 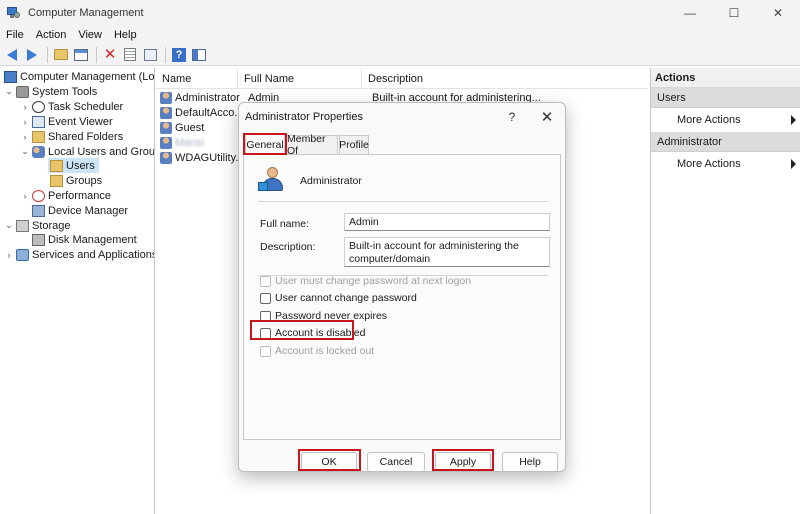 What do you see at coordinates (22, 91) in the screenshot?
I see `tools-icon` at bounding box center [22, 91].